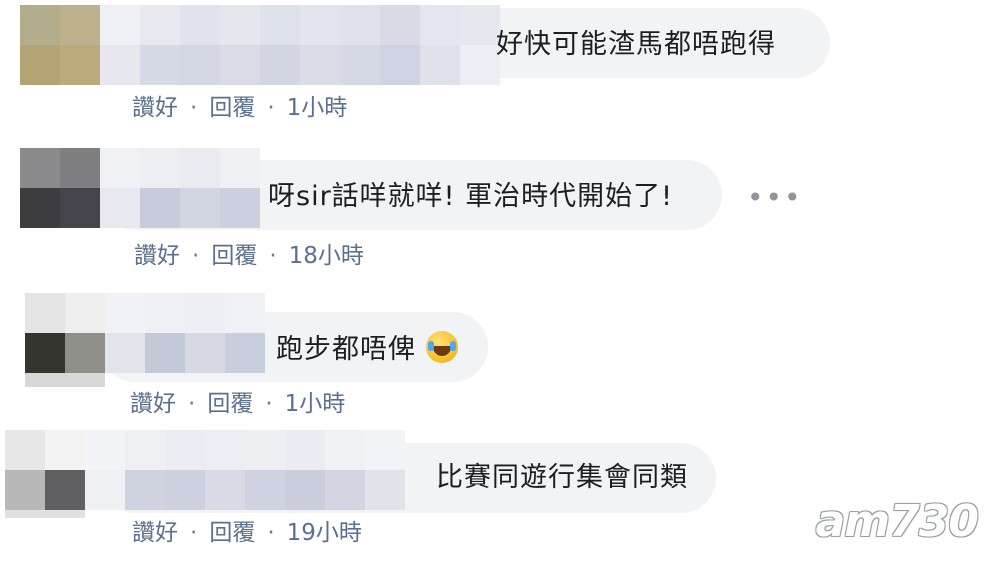 The image size is (1000, 563). What do you see at coordinates (470, 196) in the screenshot?
I see `comment-text: 呀sir話咩就咩! 軍治時代開始了!` at bounding box center [470, 196].